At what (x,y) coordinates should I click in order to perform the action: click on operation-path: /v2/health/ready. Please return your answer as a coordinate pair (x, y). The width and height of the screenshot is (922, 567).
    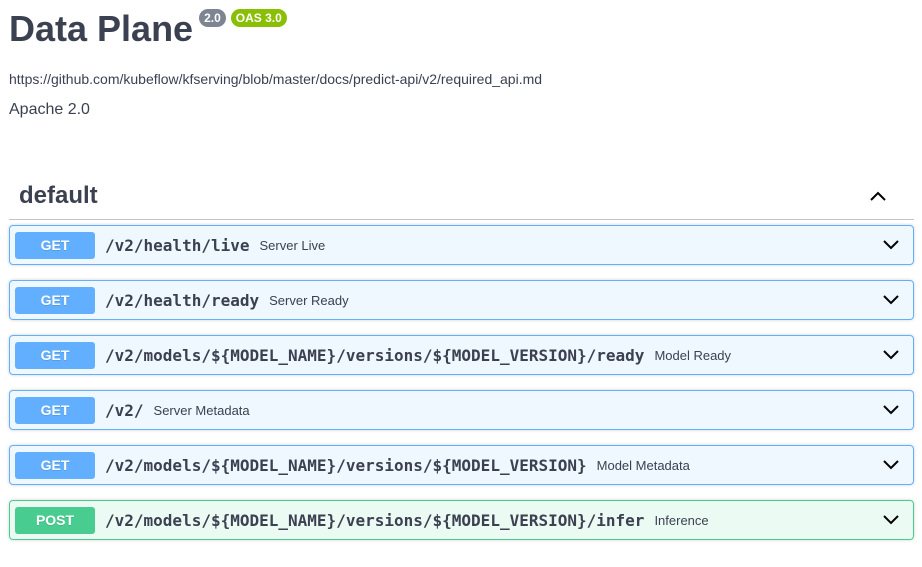
    Looking at the image, I should click on (182, 300).